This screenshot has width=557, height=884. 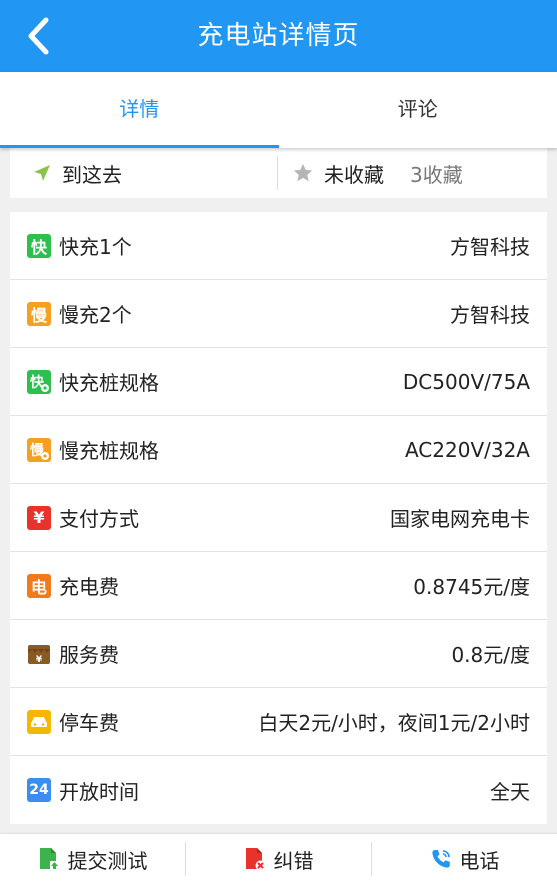 What do you see at coordinates (255, 859) in the screenshot?
I see `document-error-icon` at bounding box center [255, 859].